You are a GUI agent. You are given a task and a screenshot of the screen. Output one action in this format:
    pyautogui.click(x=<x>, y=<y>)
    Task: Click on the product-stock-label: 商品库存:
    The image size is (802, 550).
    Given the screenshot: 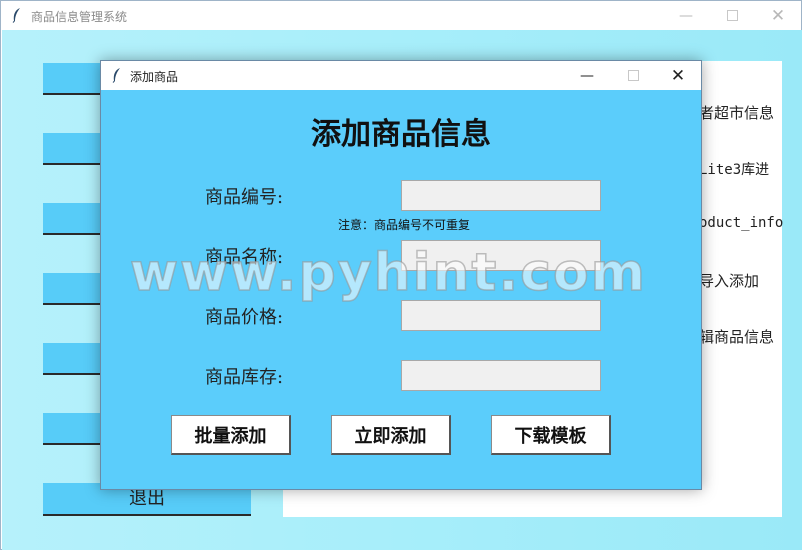 What is the action you would take?
    pyautogui.click(x=244, y=377)
    